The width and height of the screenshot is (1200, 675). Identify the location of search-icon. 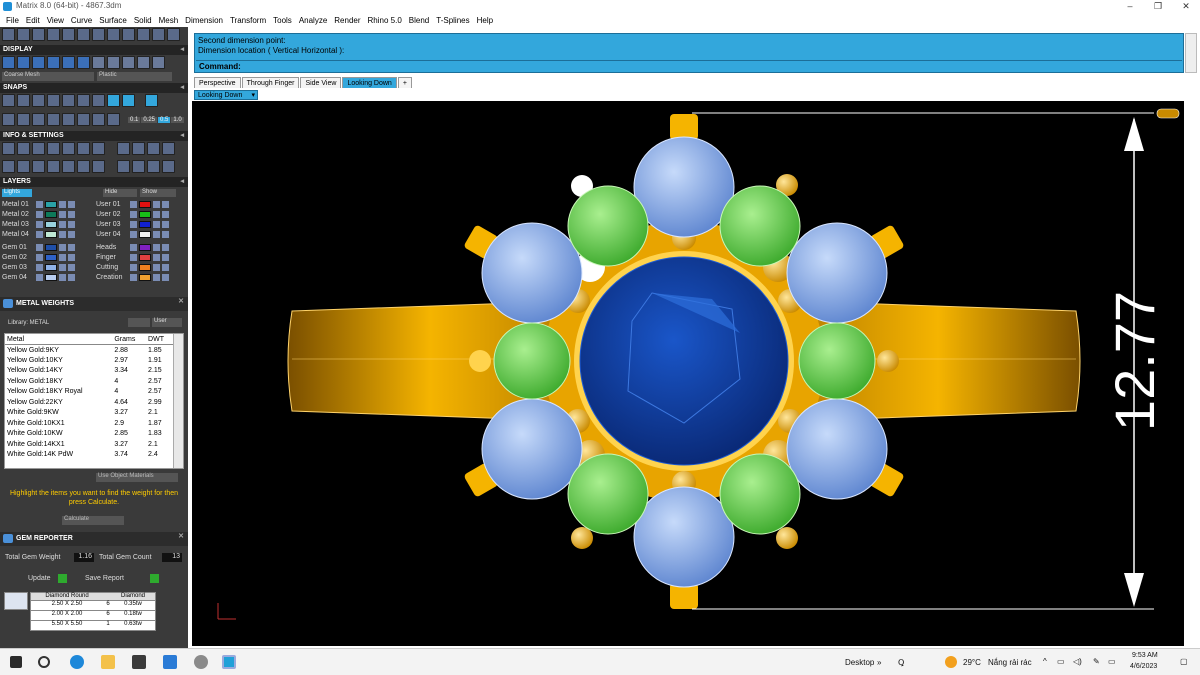
(44, 662).